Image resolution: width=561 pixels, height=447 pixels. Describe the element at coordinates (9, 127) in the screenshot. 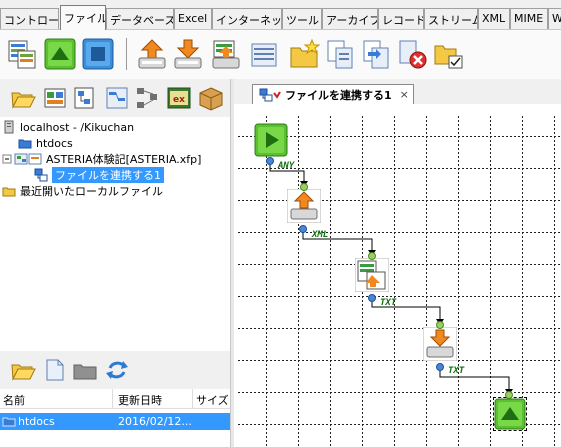

I see `server-icon` at that location.